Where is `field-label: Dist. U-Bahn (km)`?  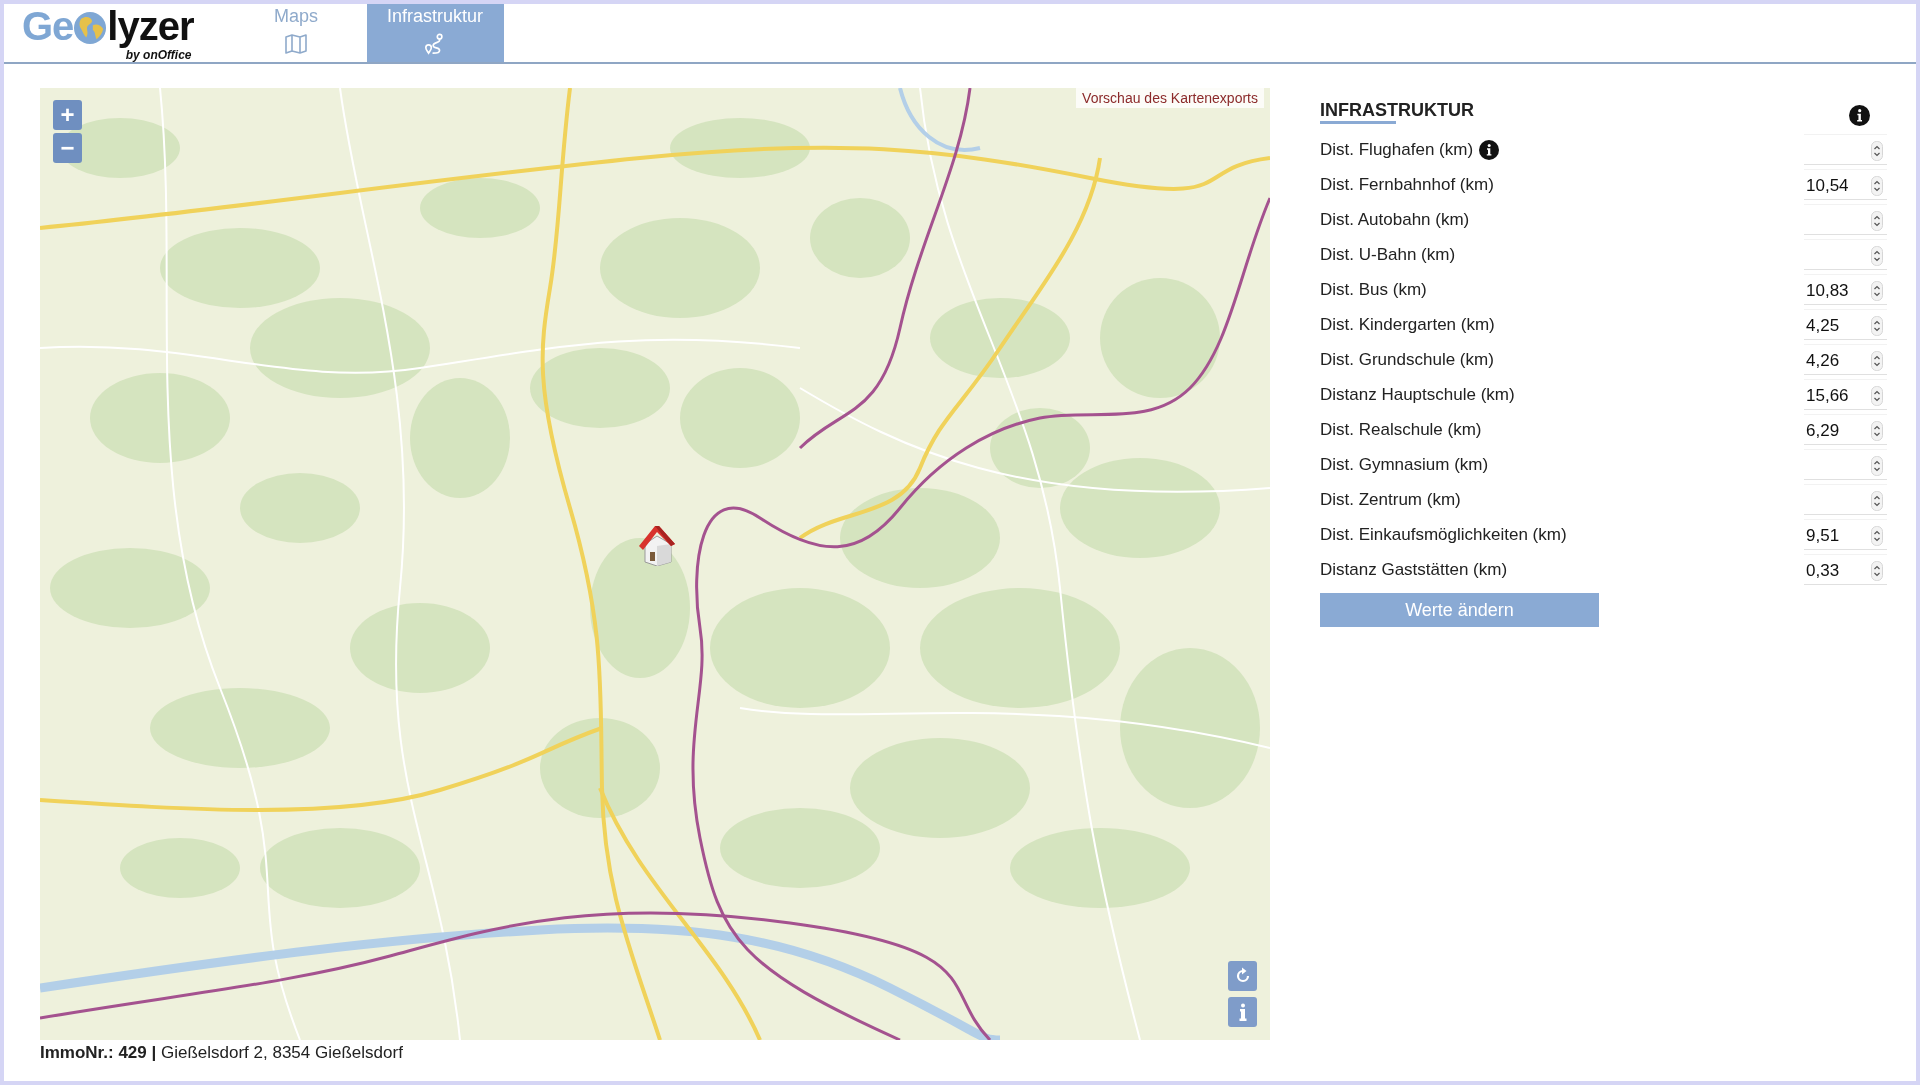 field-label: Dist. U-Bahn (km) is located at coordinates (1388, 254).